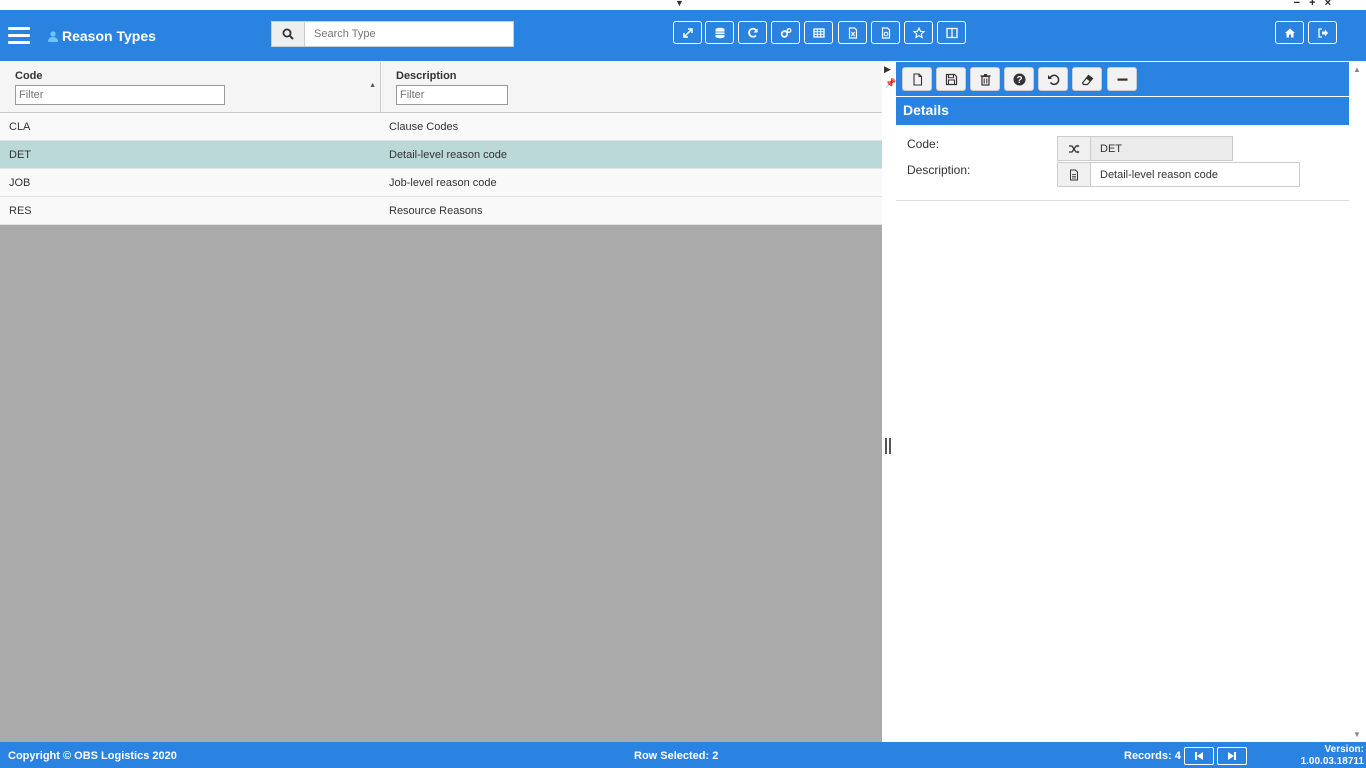  I want to click on cell-description: Resource Reasons, so click(436, 211).